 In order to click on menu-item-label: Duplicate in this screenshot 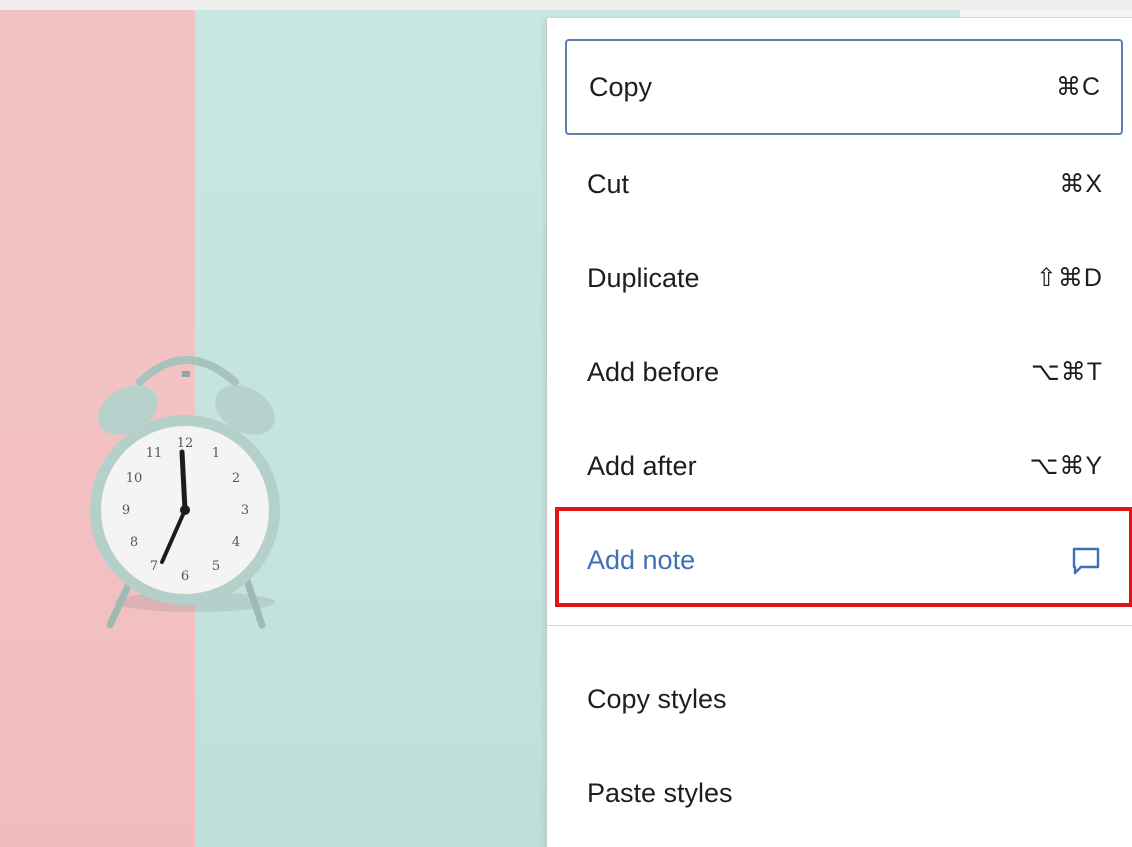, I will do `click(643, 277)`.